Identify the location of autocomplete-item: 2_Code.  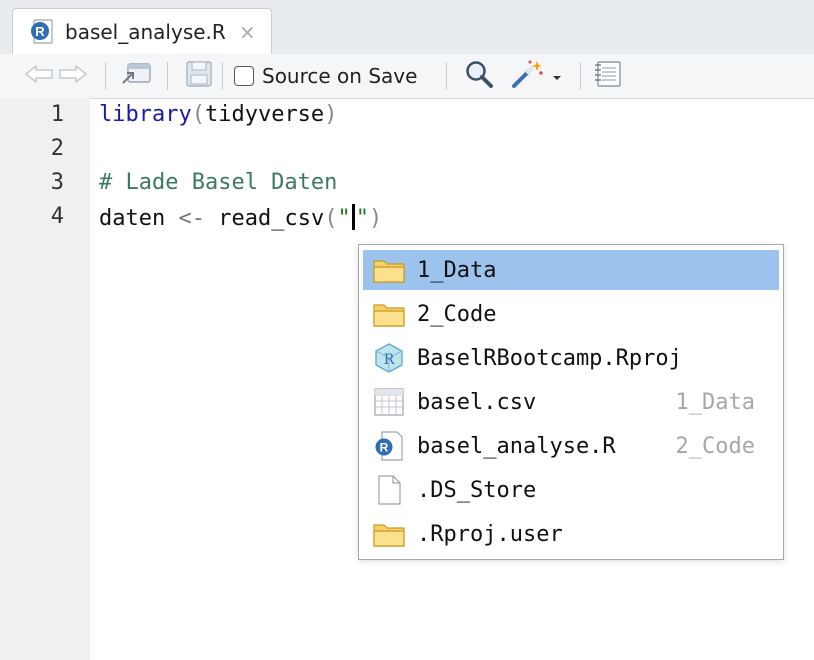
(571, 314).